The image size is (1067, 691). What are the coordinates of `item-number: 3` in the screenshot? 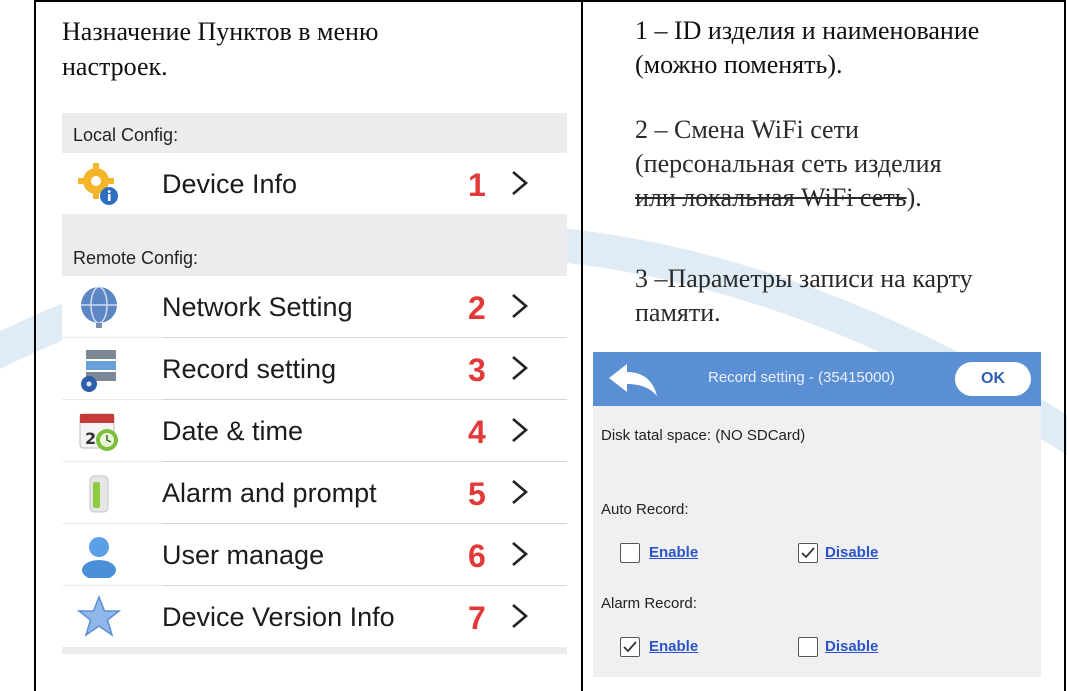 It's located at (477, 370).